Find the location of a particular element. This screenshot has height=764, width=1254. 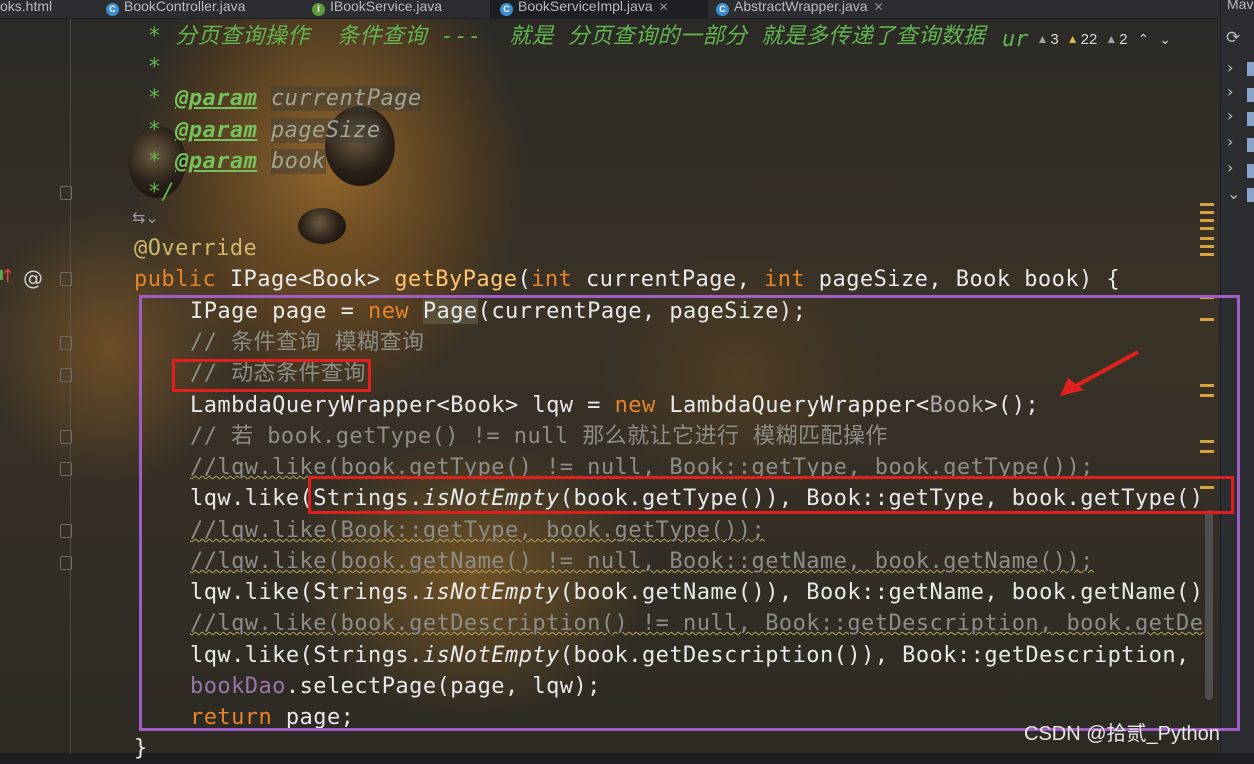

red-arrow-annotation is located at coordinates (1099, 373).